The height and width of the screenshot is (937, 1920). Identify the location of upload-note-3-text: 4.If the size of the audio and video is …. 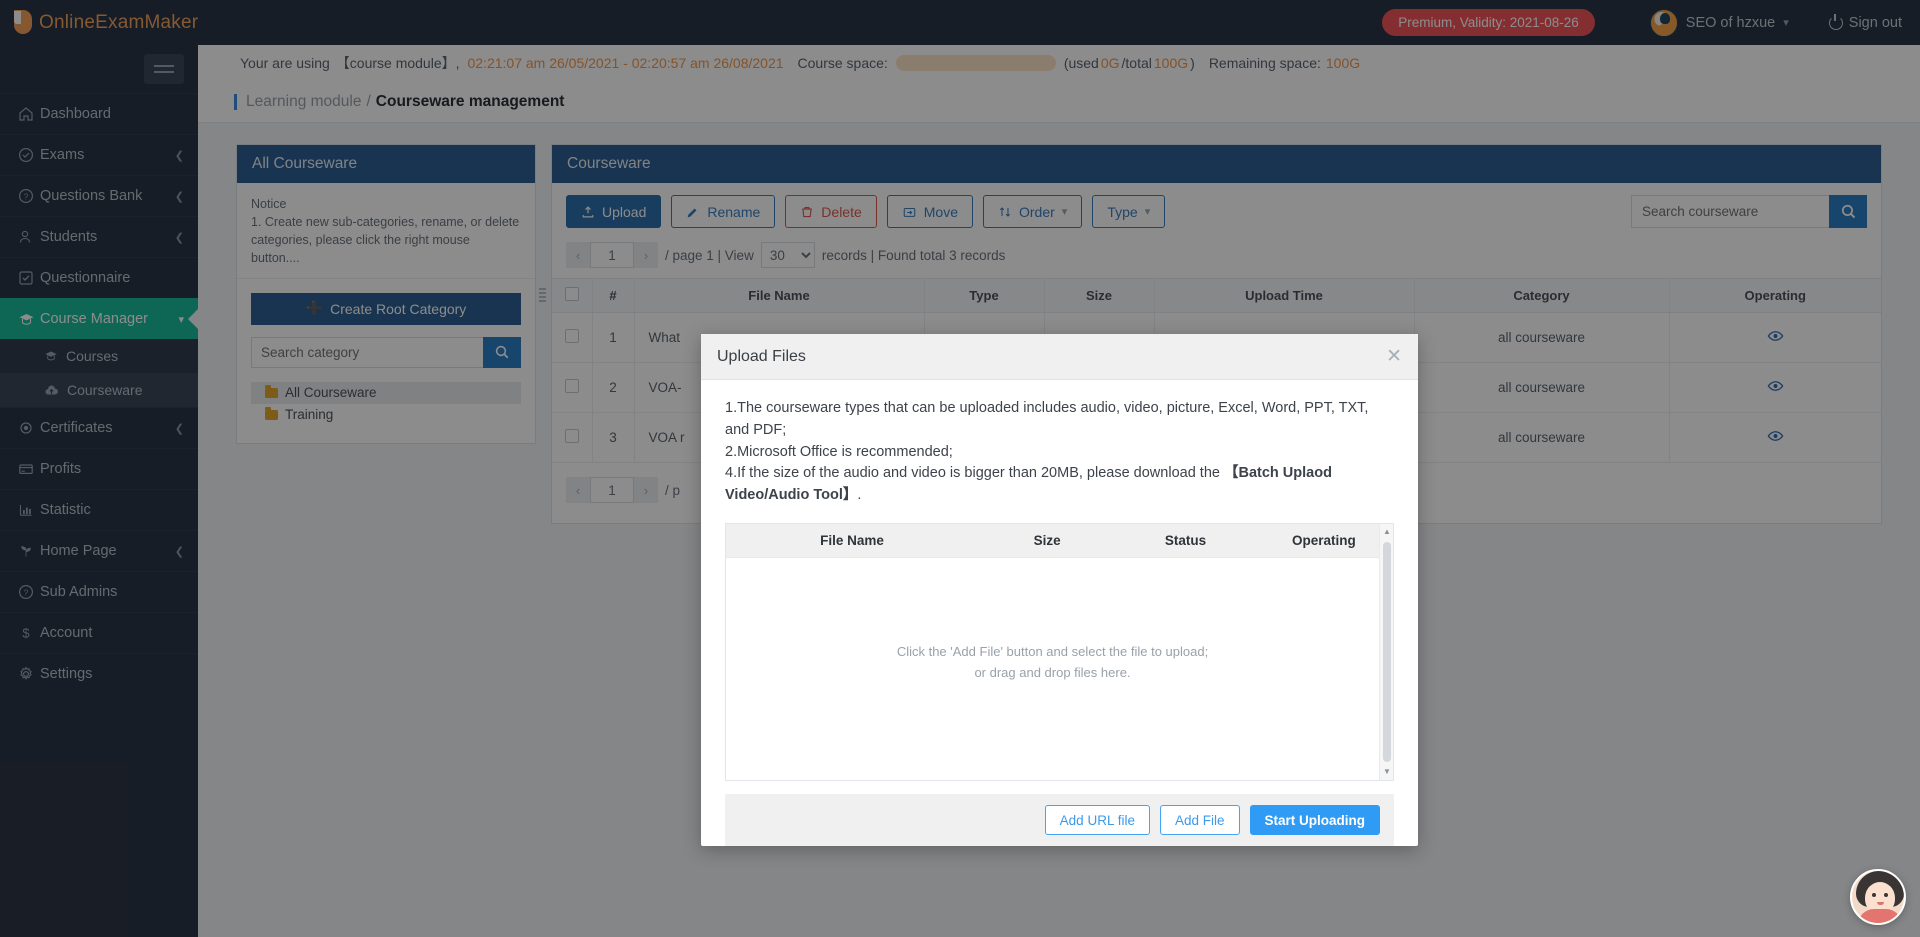
(972, 473).